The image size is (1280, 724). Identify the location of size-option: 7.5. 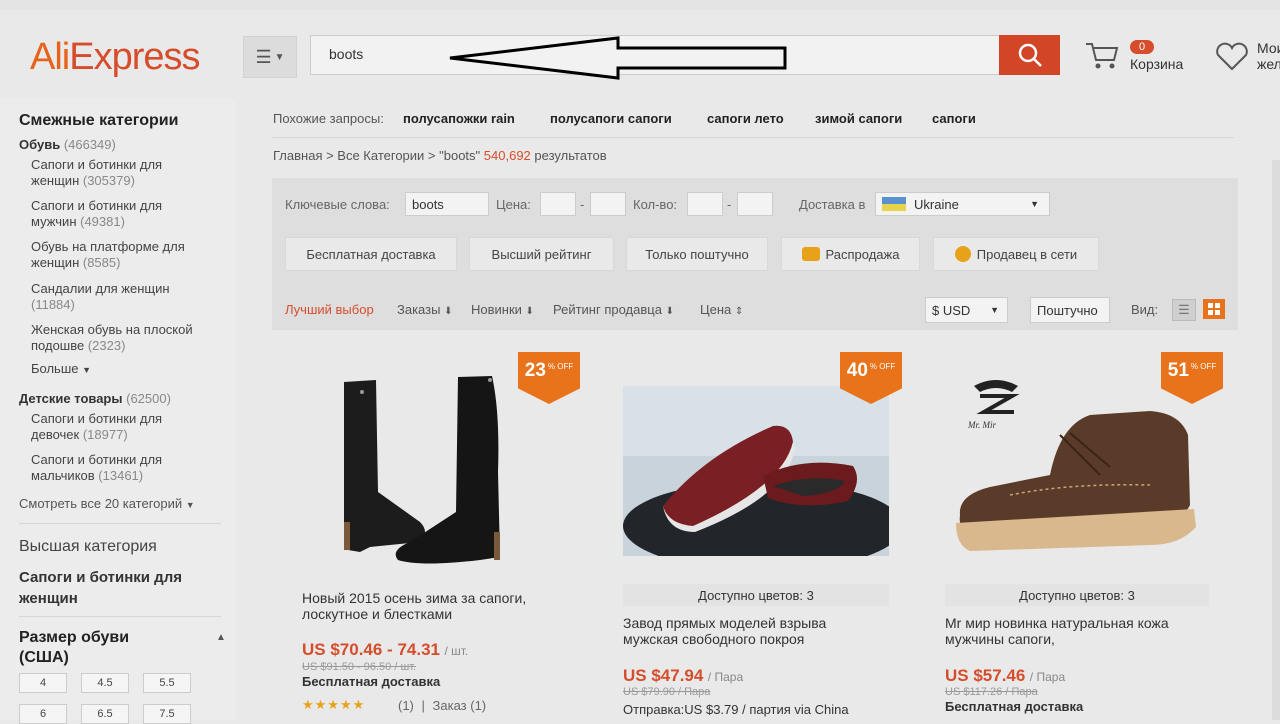
(167, 714).